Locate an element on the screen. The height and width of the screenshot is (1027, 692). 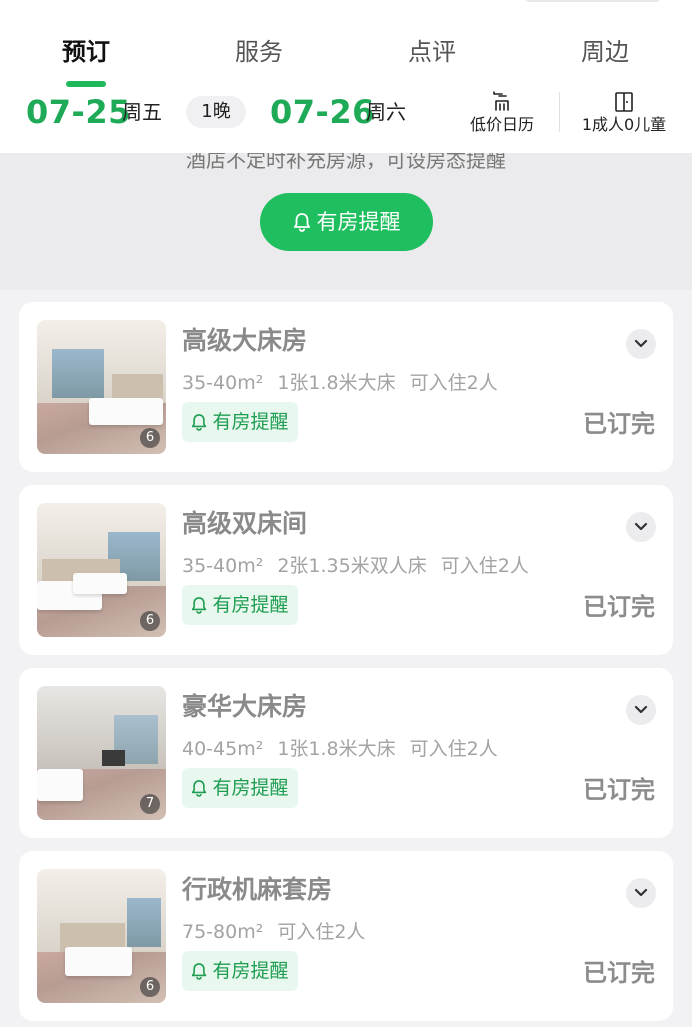
room-specs: 35-40m² 1张1.8米大床 可入住2人 is located at coordinates (347, 383).